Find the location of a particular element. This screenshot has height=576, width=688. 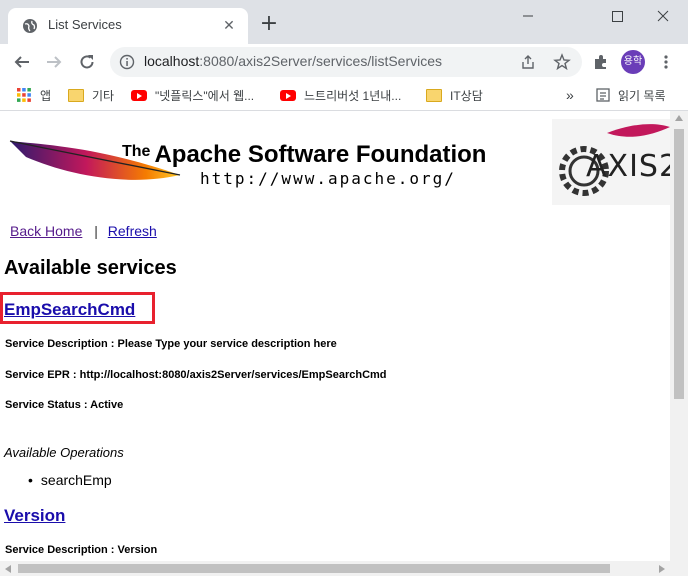

horizontal-scrollbar is located at coordinates (344, 568).